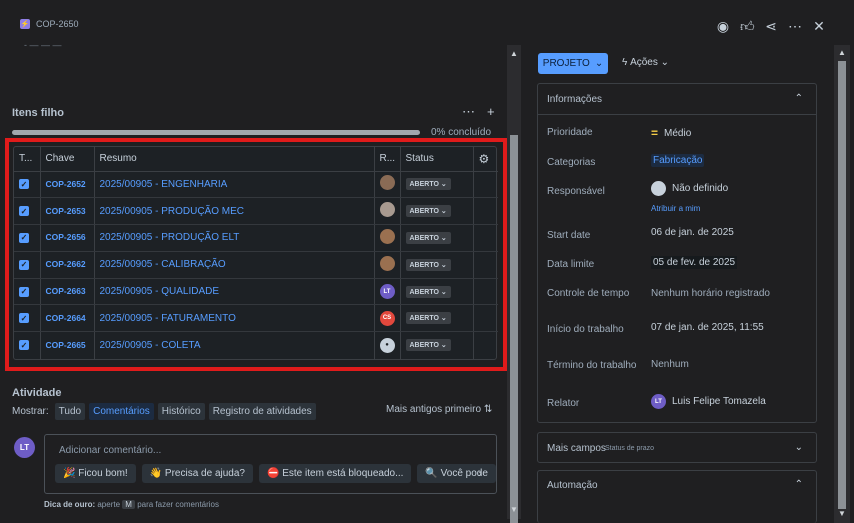 This screenshot has width=854, height=523. I want to click on child-key-link: COP-2662, so click(66, 264).